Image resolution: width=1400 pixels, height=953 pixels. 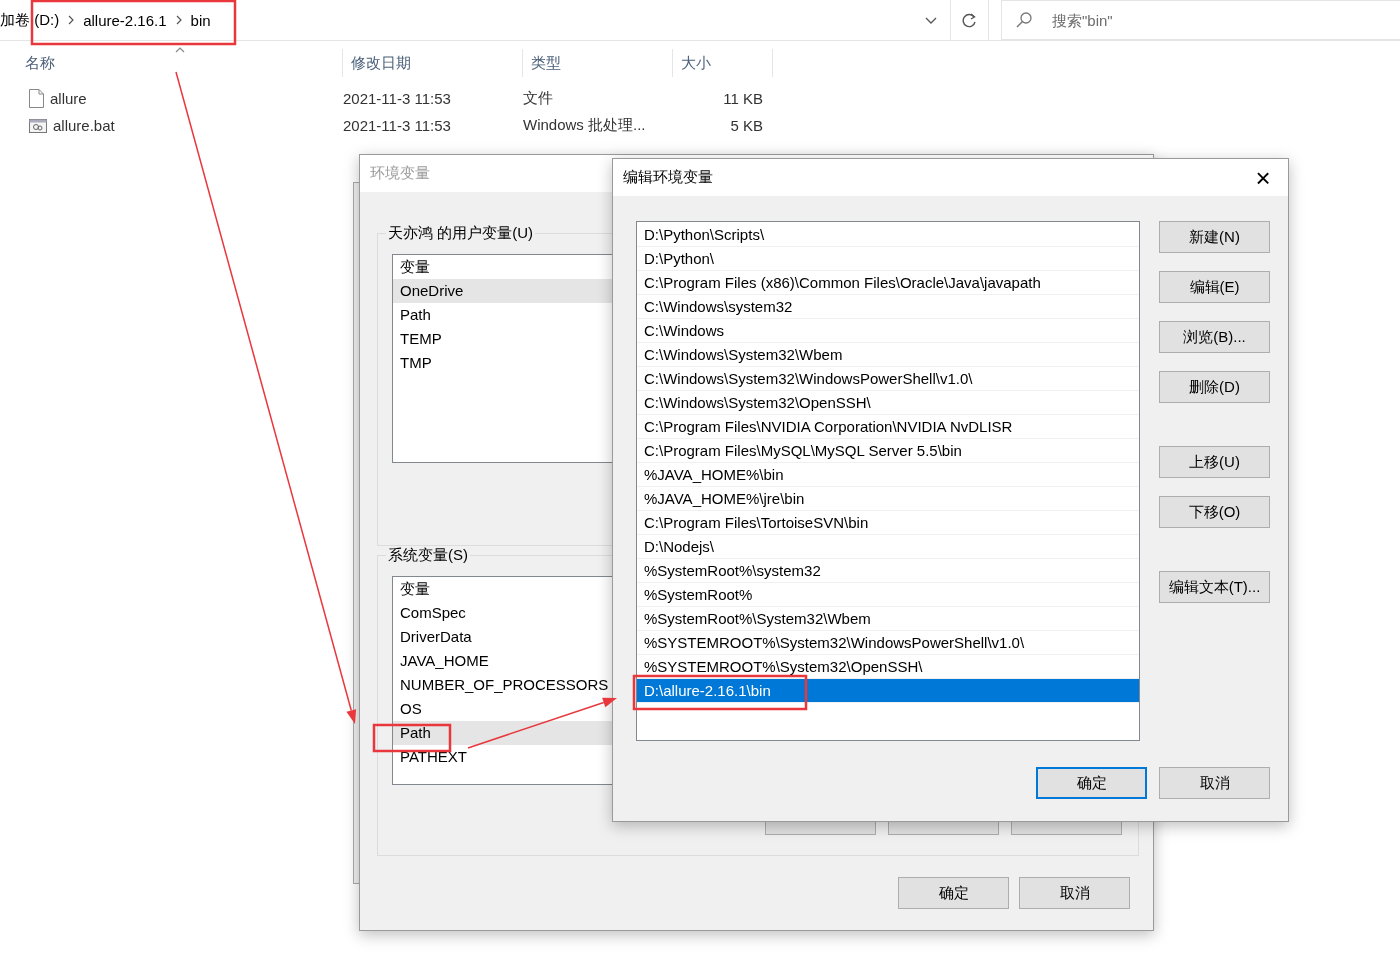 What do you see at coordinates (888, 427) in the screenshot?
I see `list-item: C:\Program Files\NVIDIA Corporation\NVIDIA NvDLISR` at bounding box center [888, 427].